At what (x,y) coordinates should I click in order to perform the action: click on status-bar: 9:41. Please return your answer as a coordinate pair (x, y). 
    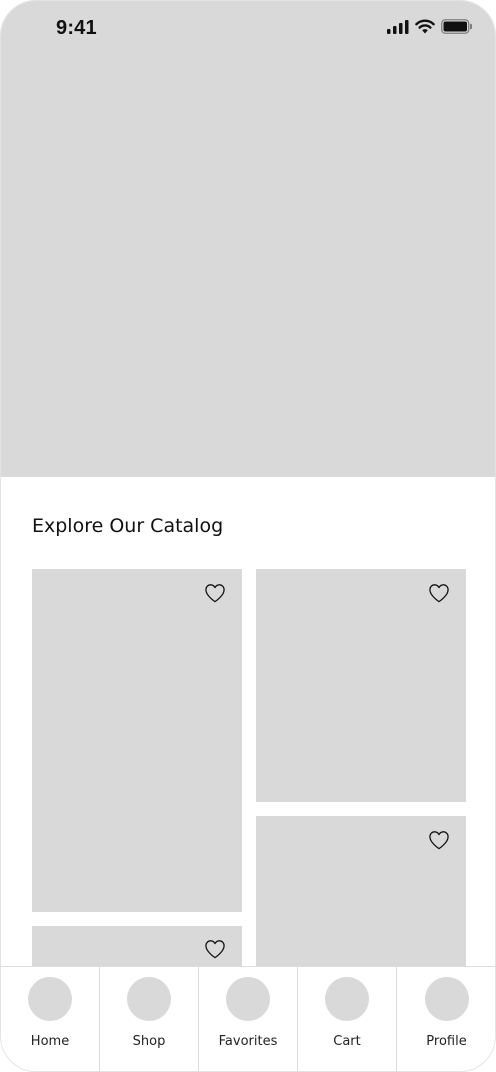
    Looking at the image, I should click on (248, 29).